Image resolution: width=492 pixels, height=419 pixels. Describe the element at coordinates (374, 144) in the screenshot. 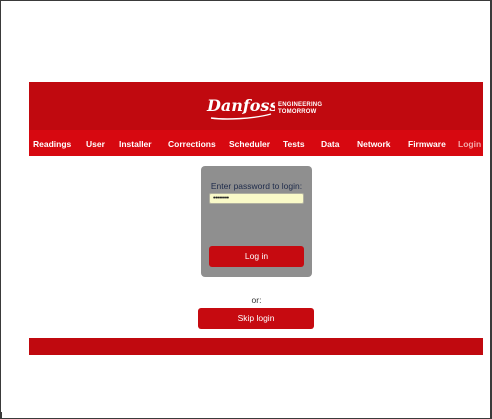

I see `nav-network: Network` at that location.